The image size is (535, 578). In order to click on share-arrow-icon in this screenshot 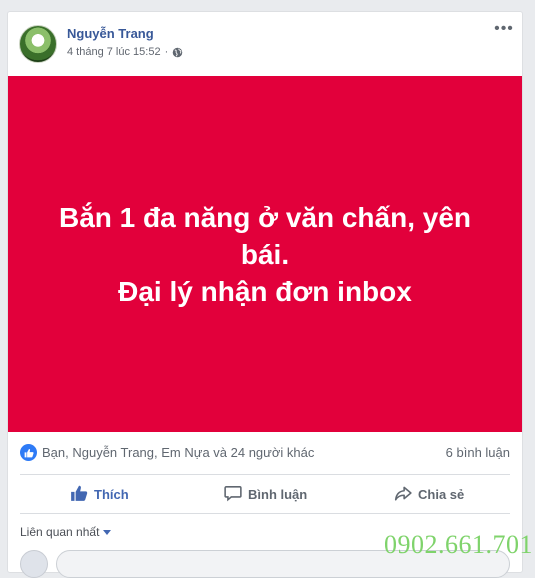, I will do `click(403, 494)`.